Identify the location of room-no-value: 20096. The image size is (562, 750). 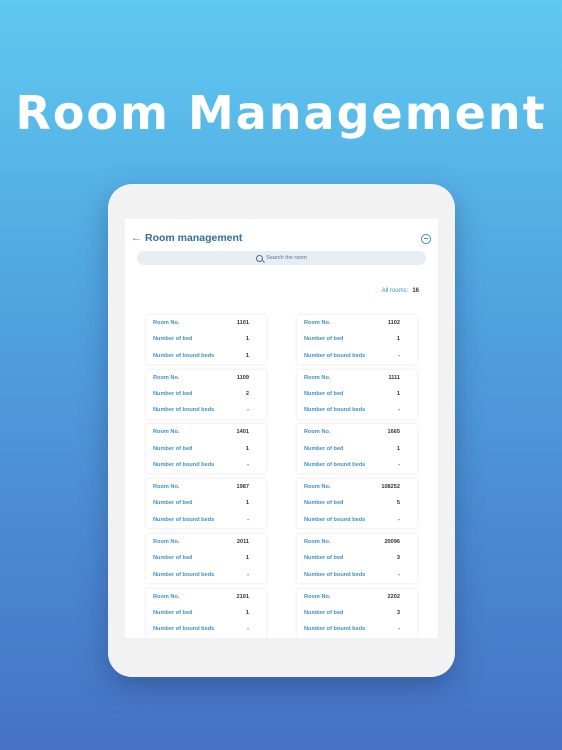
(392, 541).